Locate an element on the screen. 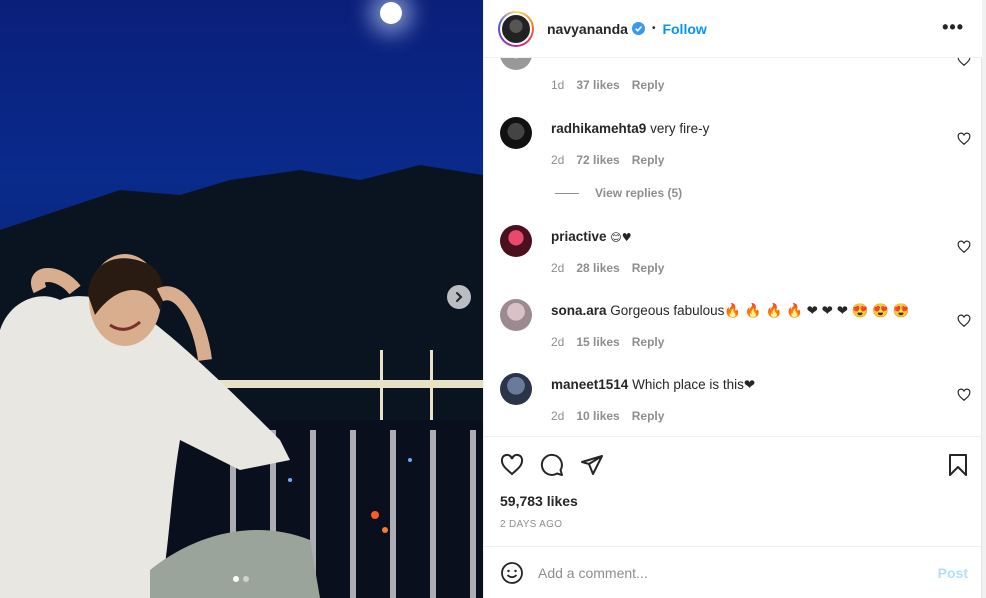 The width and height of the screenshot is (986, 598). comment-time: 1d is located at coordinates (558, 85).